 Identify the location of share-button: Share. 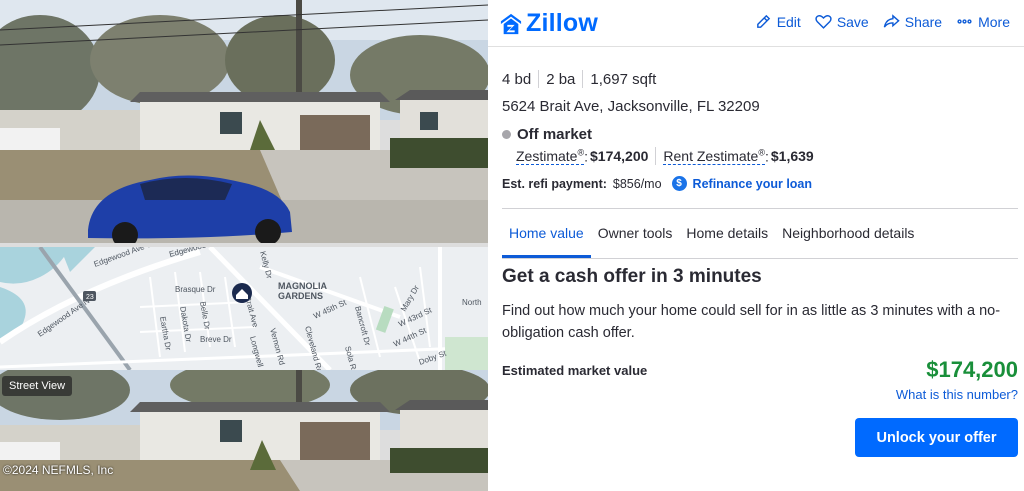
(912, 21).